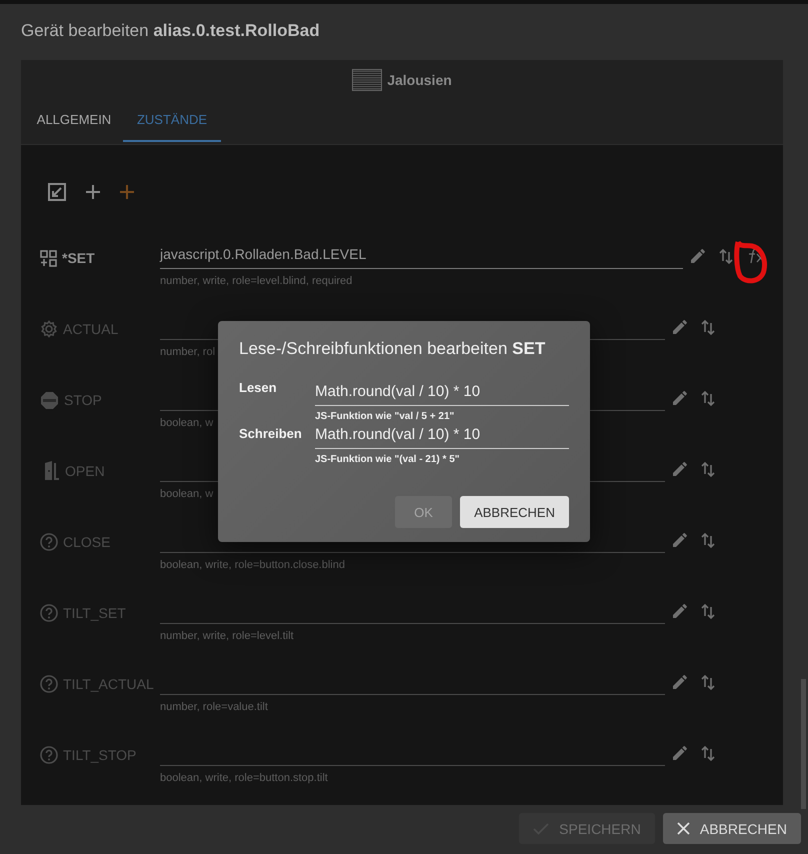  What do you see at coordinates (731, 828) in the screenshot?
I see `footer-button: ABBRECHEN` at bounding box center [731, 828].